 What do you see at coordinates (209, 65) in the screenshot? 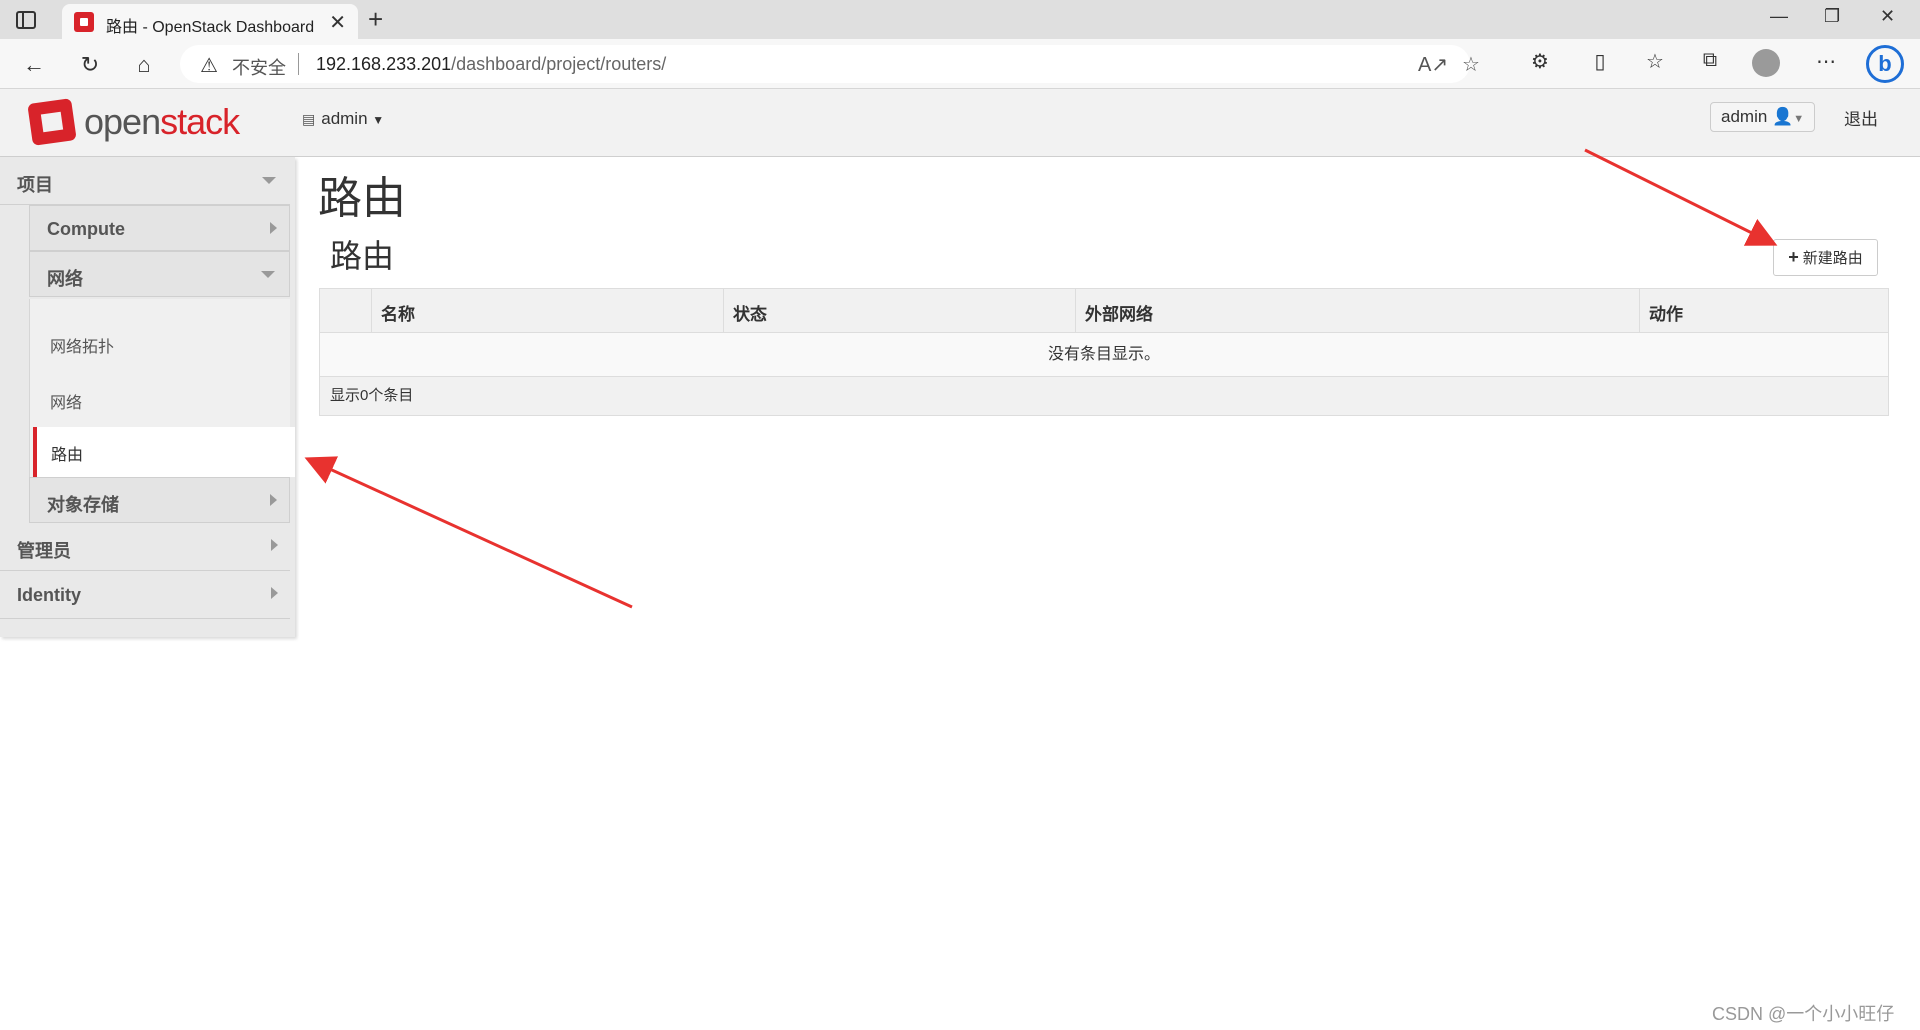
I see `warning-icon: ⚠` at bounding box center [209, 65].